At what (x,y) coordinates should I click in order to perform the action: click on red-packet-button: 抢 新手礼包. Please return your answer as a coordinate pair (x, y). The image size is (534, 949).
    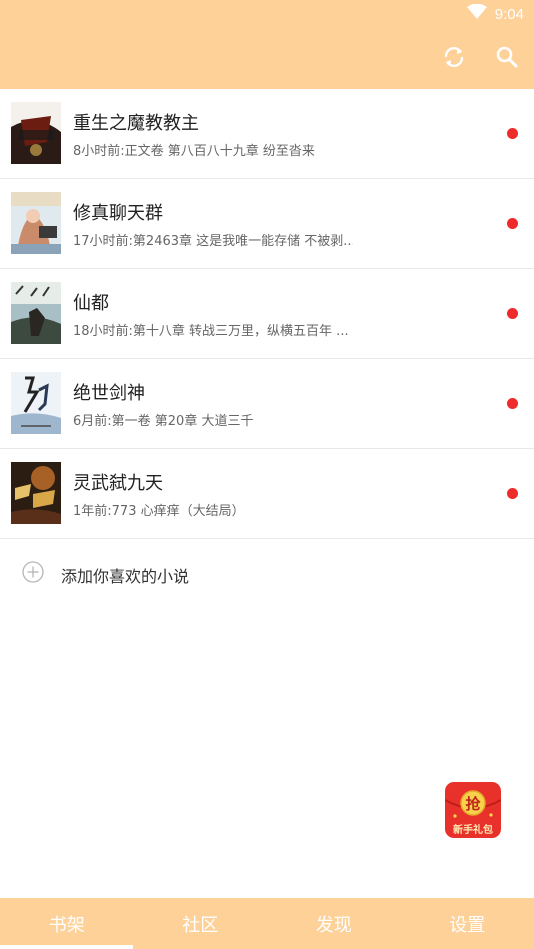
    Looking at the image, I should click on (473, 810).